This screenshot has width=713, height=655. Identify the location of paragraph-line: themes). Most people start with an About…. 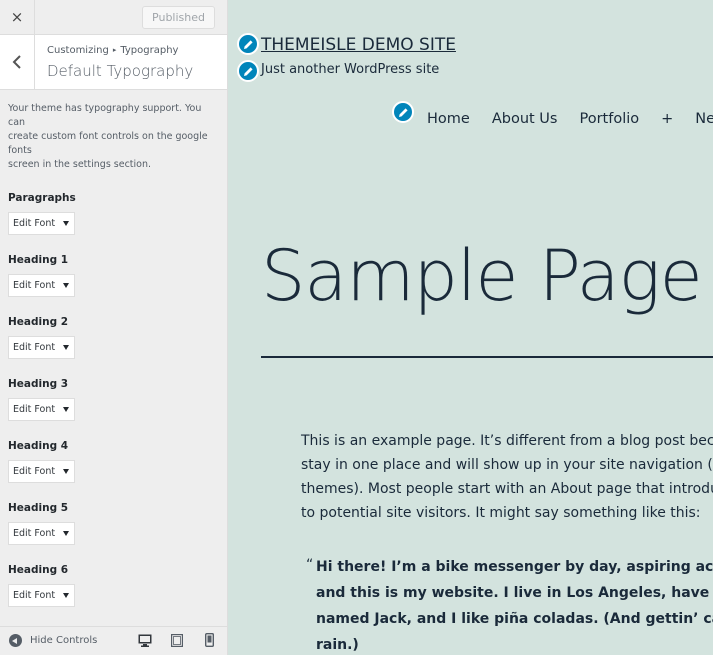
(507, 489).